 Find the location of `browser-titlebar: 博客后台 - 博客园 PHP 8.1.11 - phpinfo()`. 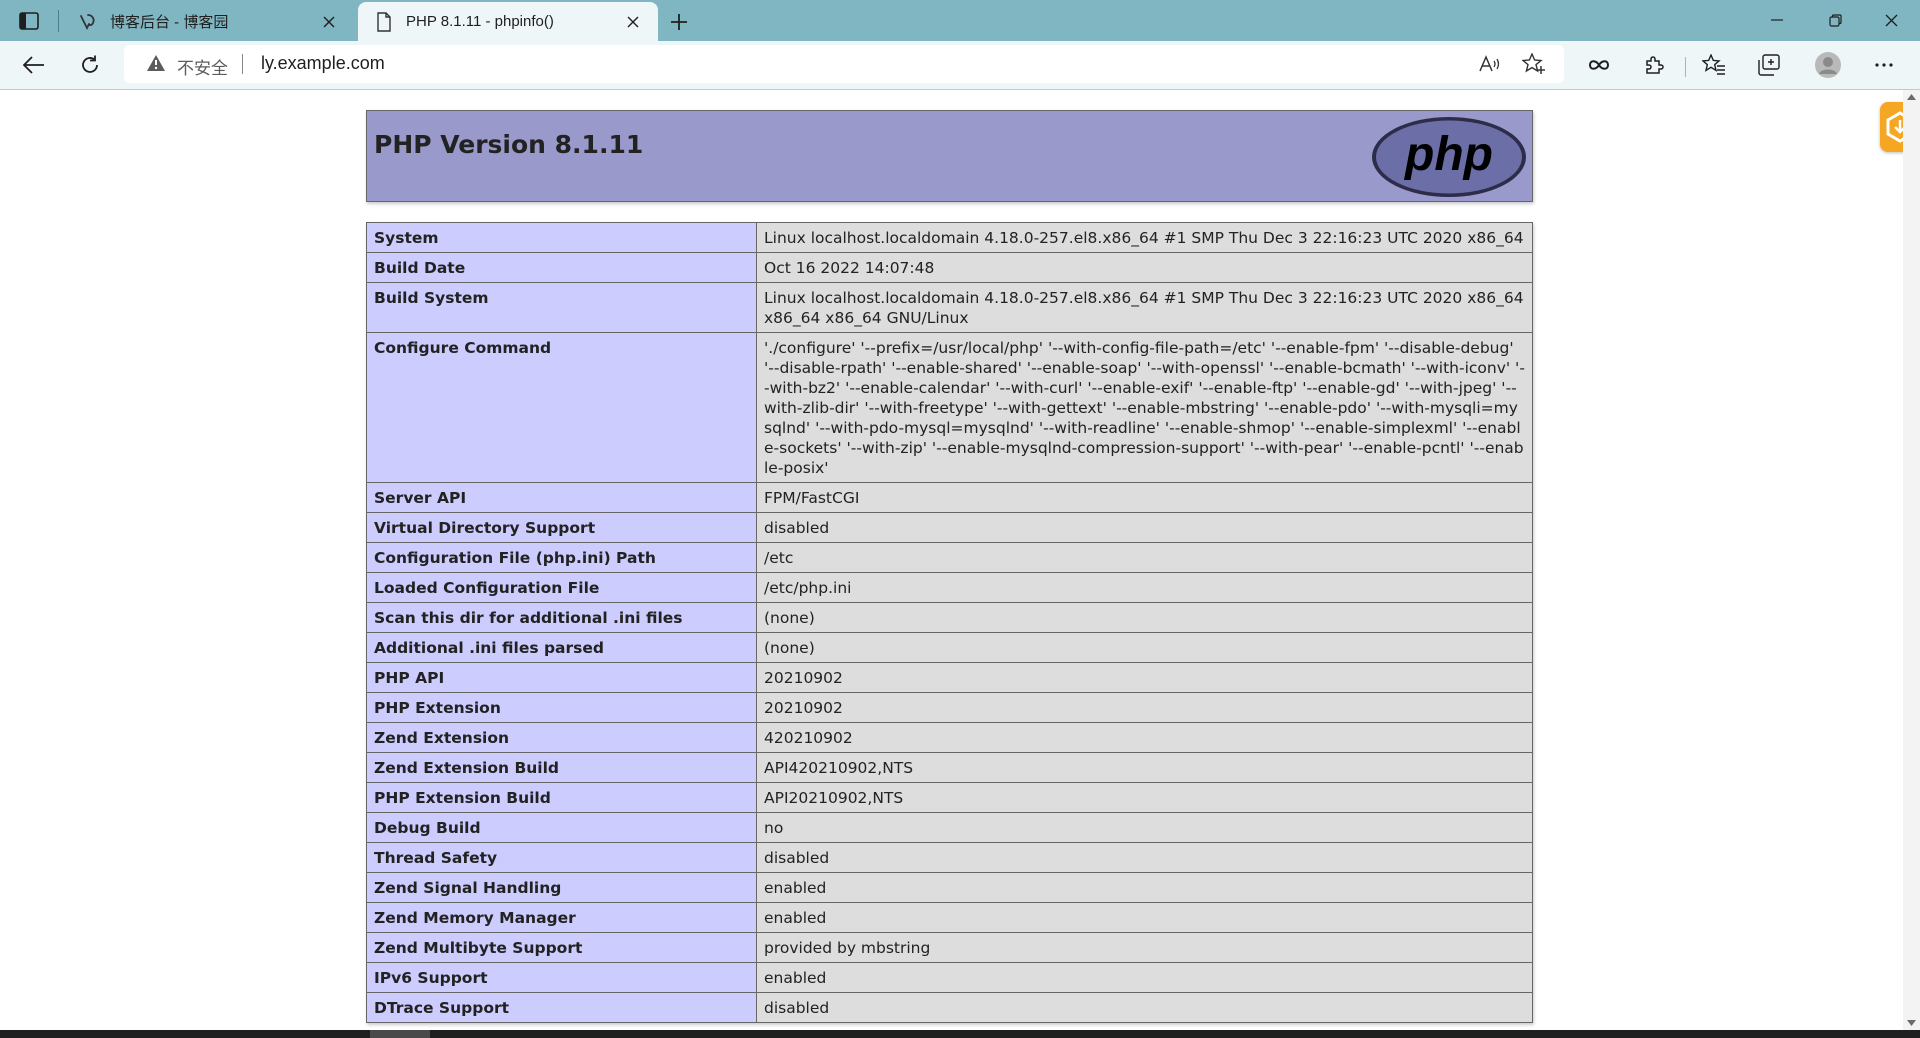

browser-titlebar: 博客后台 - 博客园 PHP 8.1.11 - phpinfo() is located at coordinates (960, 20).